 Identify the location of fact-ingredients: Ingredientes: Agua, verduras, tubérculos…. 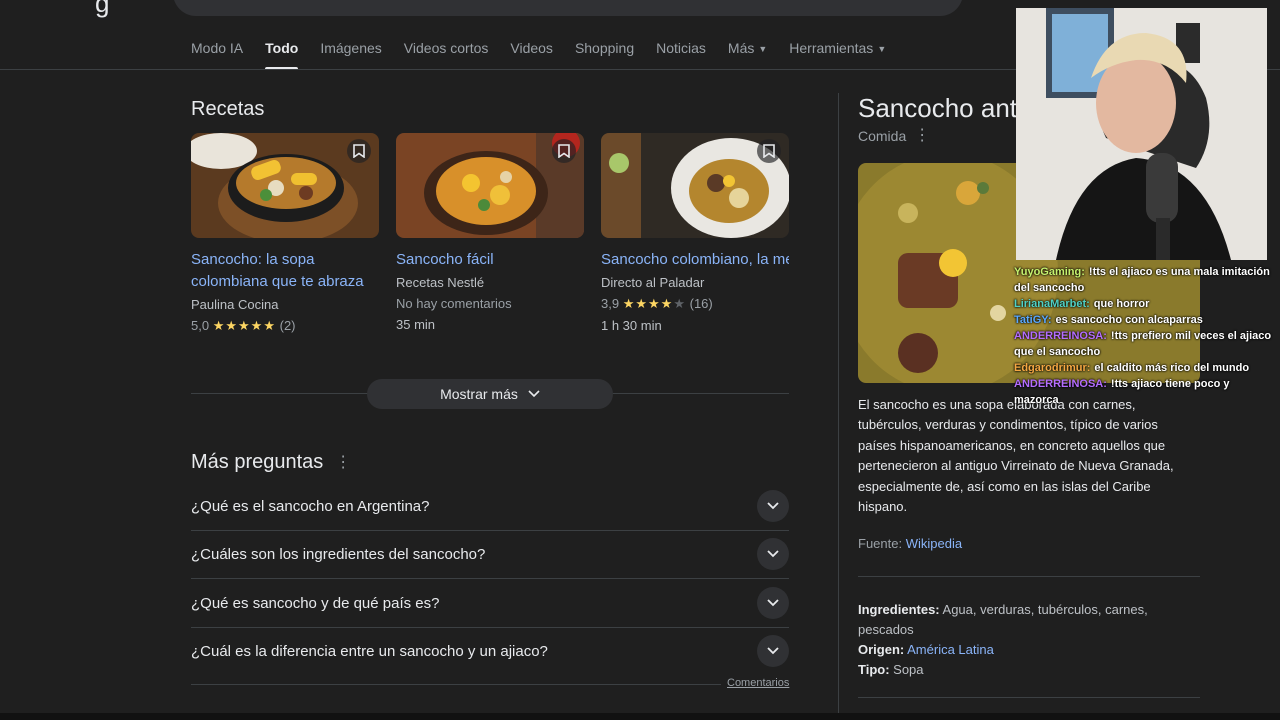
(1018, 620).